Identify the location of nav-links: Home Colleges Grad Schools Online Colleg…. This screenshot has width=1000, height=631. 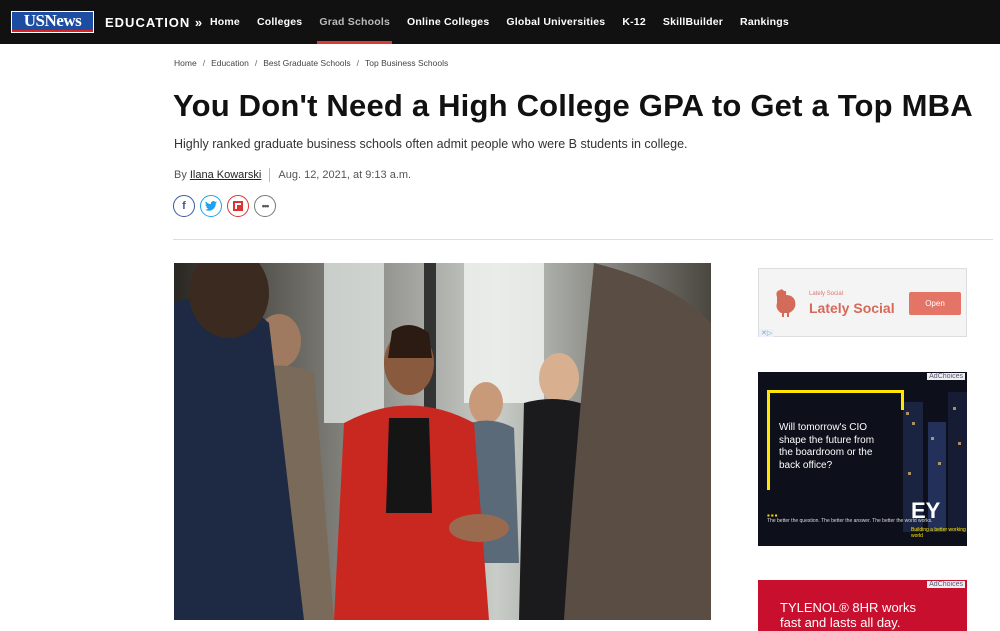
(508, 22).